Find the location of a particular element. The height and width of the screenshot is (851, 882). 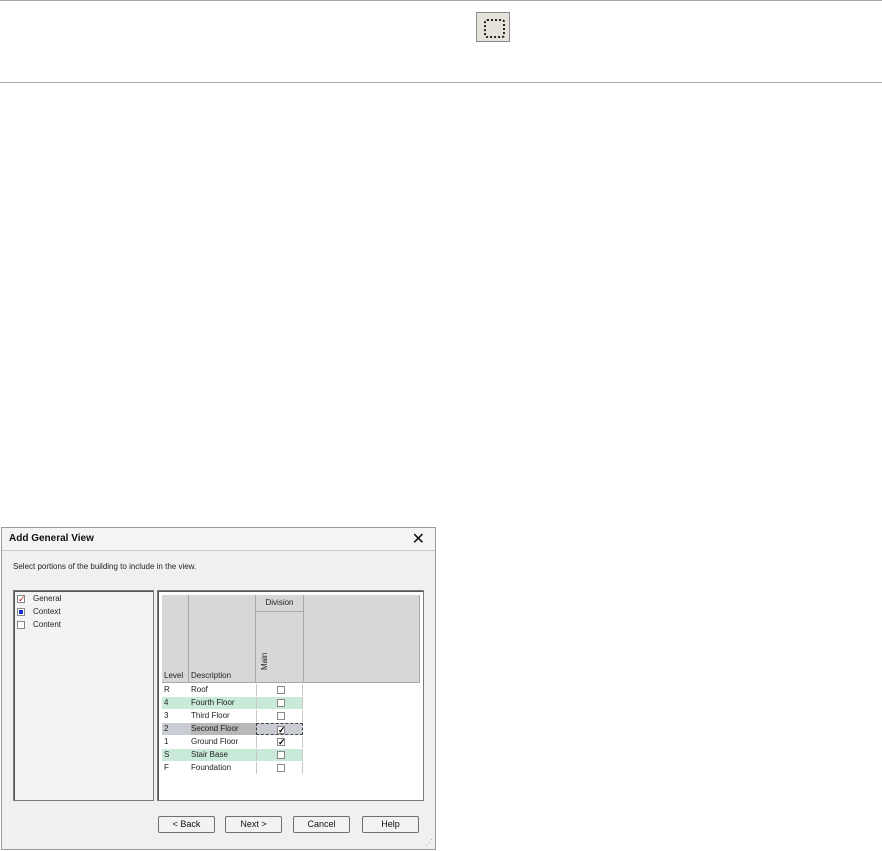

row-description: Second Floor is located at coordinates (223, 729).